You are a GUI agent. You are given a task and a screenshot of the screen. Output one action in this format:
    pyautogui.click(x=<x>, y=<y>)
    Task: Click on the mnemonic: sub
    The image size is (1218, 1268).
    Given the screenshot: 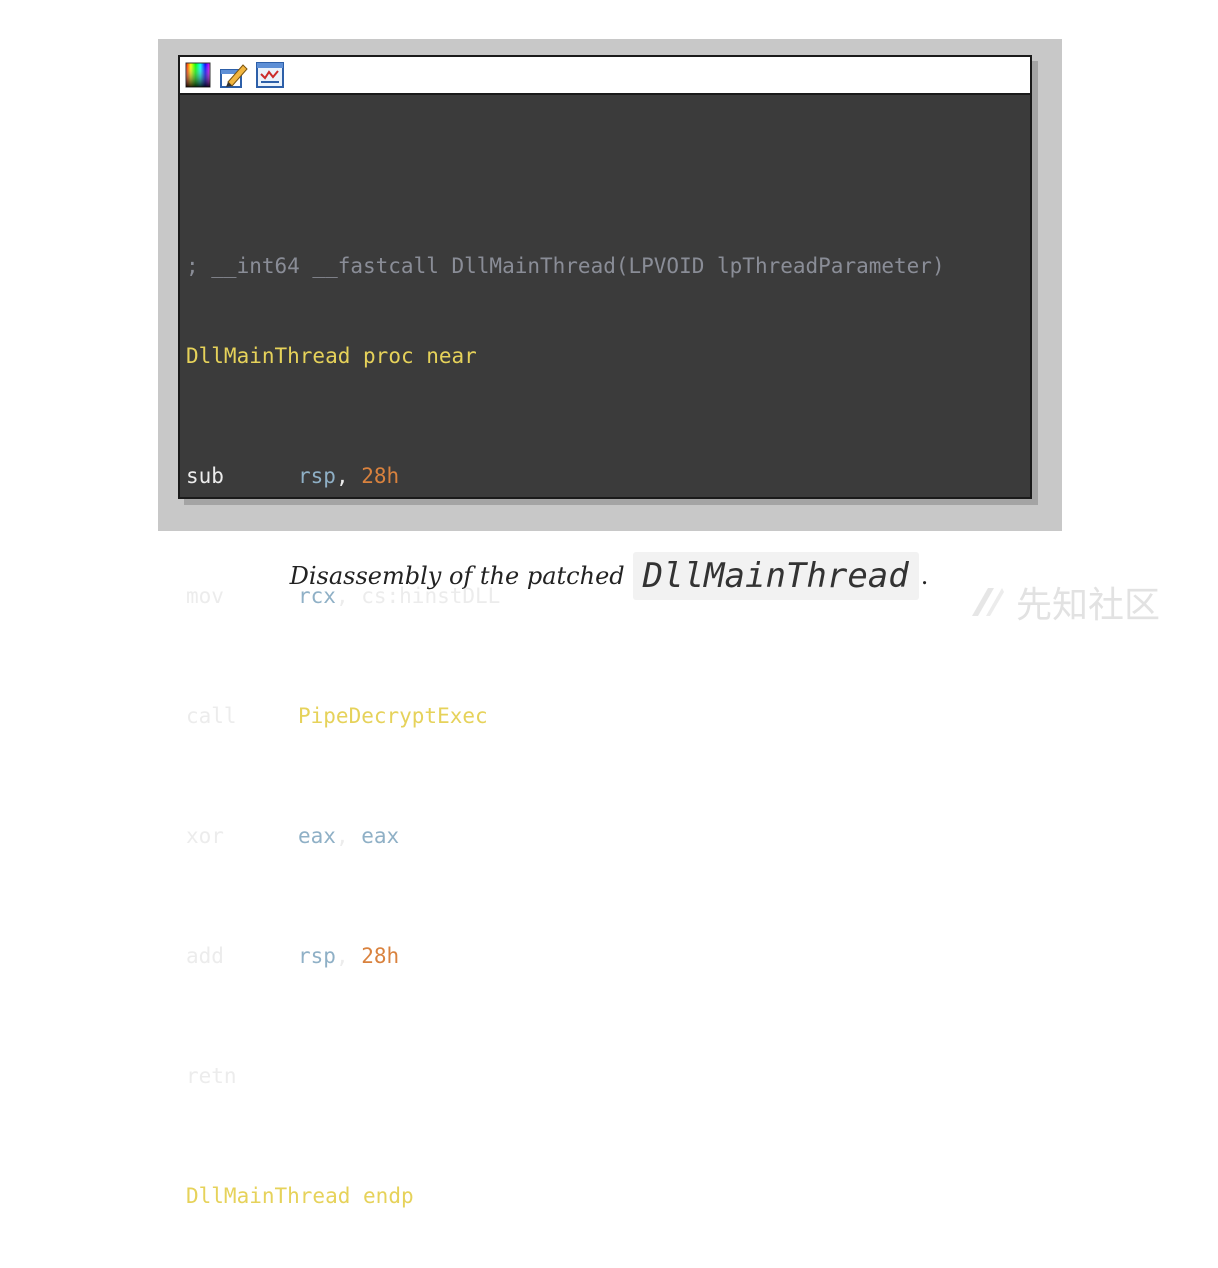 What is the action you would take?
    pyautogui.click(x=205, y=476)
    